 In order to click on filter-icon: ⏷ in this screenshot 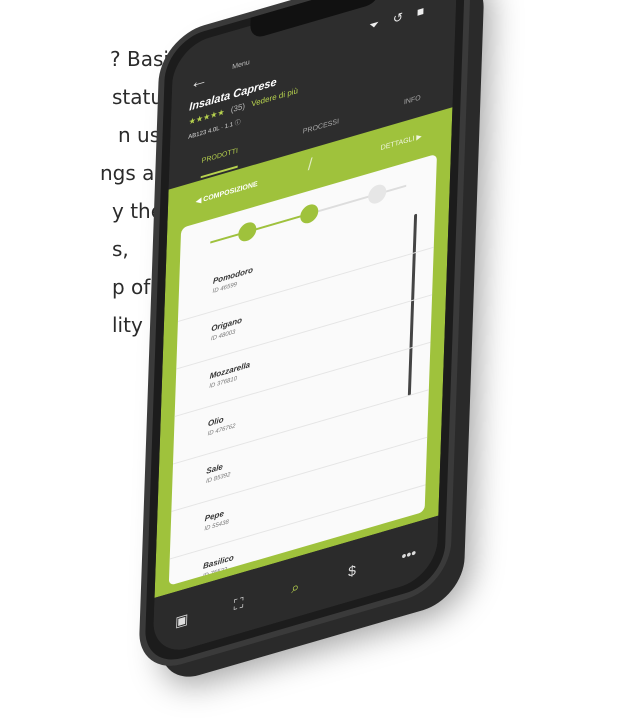, I will do `click(381, 22)`.